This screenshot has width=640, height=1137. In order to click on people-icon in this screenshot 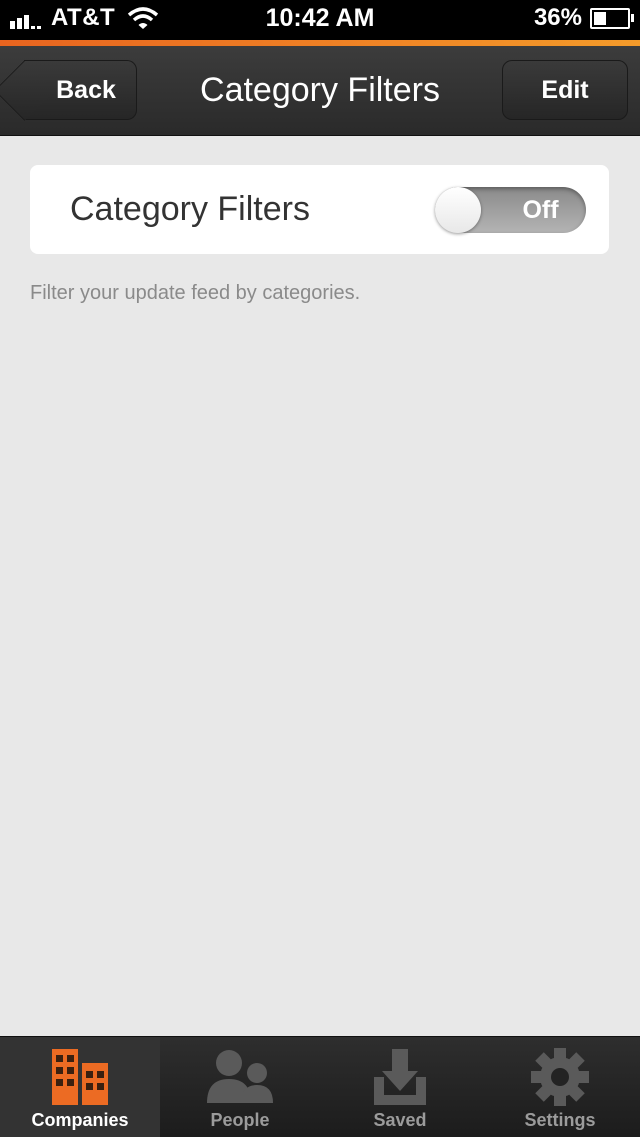, I will do `click(240, 1078)`.